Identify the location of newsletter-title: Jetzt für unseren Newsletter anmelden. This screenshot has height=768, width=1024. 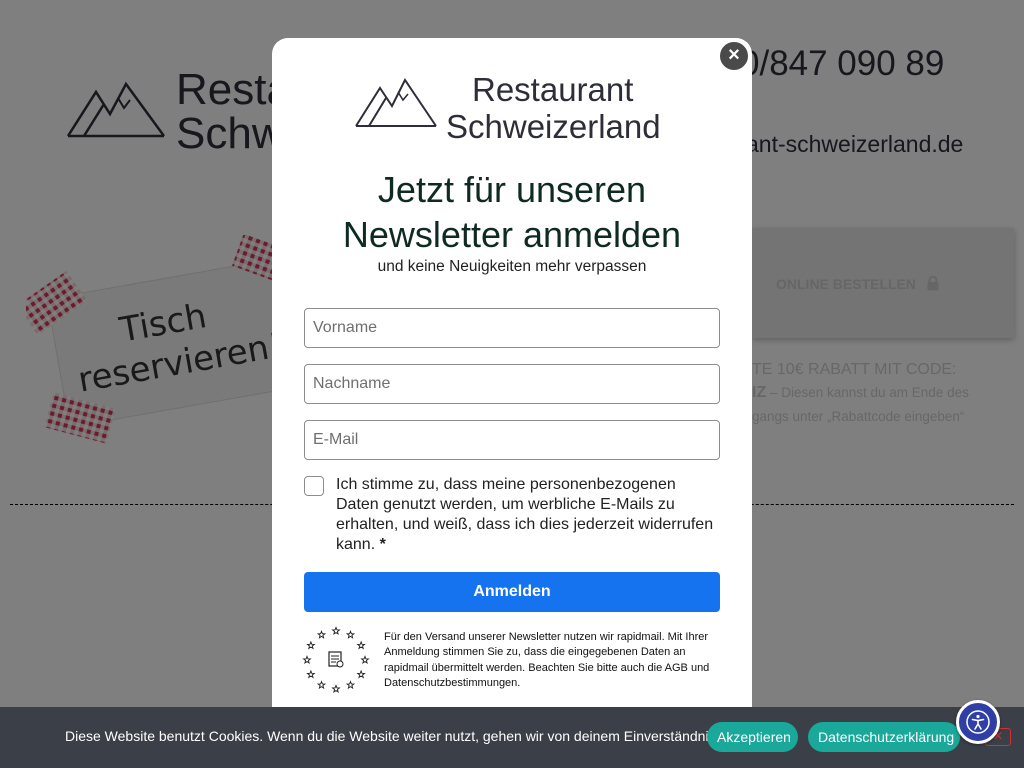
(512, 212).